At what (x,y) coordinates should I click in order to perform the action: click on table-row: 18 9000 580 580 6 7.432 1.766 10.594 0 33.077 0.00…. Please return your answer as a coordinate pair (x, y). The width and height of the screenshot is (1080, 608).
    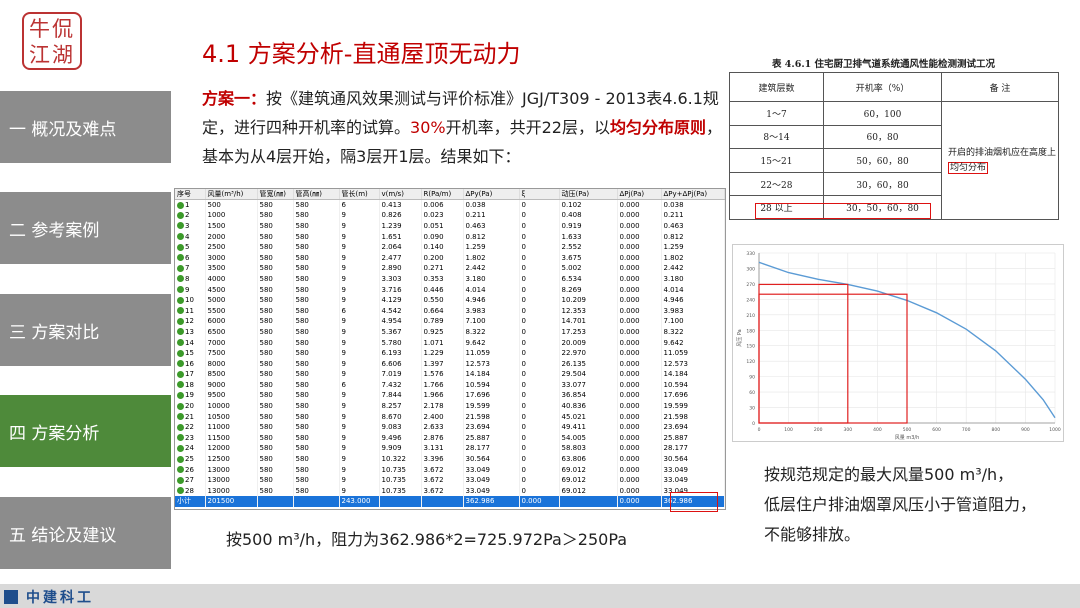
    Looking at the image, I should click on (450, 385).